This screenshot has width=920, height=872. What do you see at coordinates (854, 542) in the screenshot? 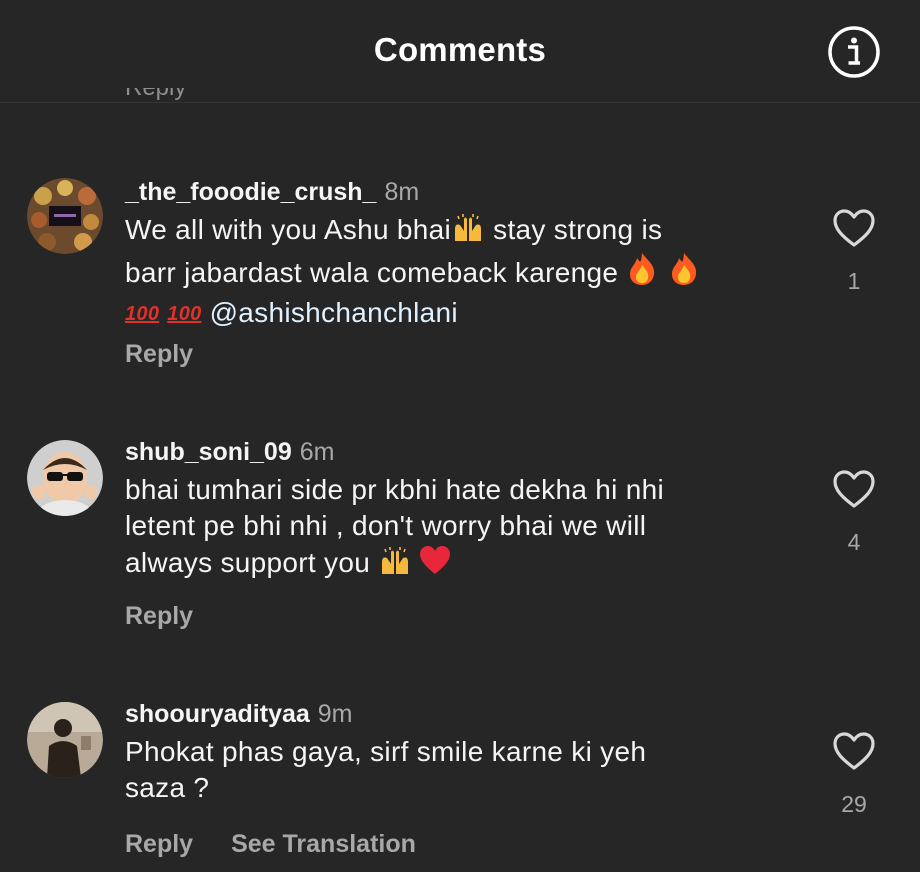
I see `like-count: 4` at bounding box center [854, 542].